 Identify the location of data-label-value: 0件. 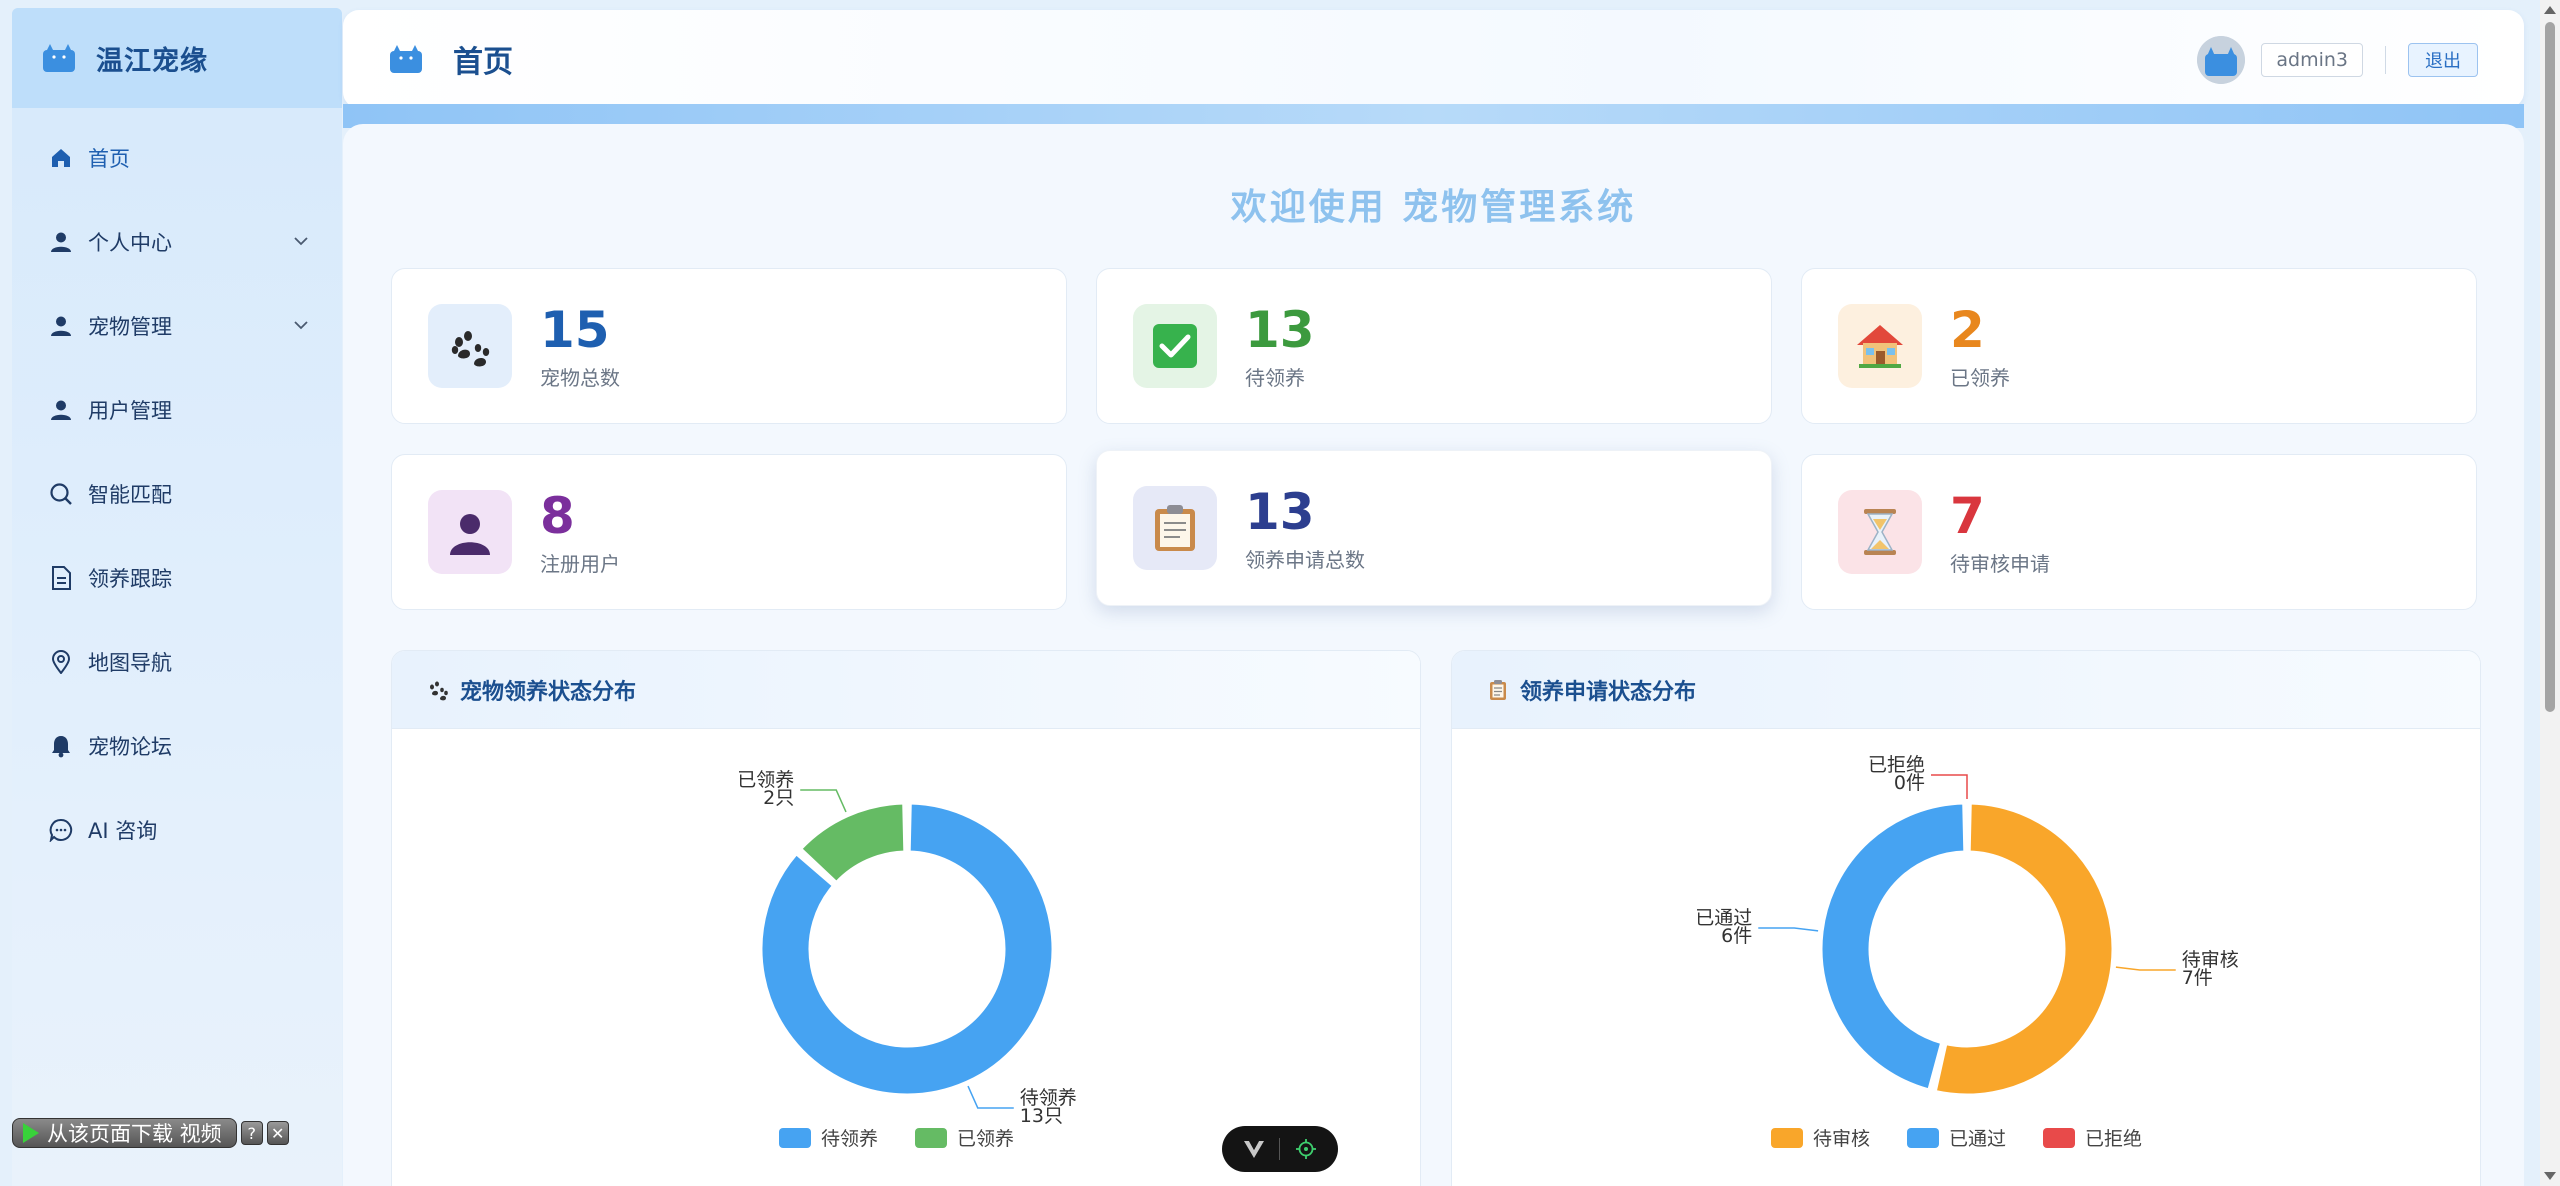
(1909, 783).